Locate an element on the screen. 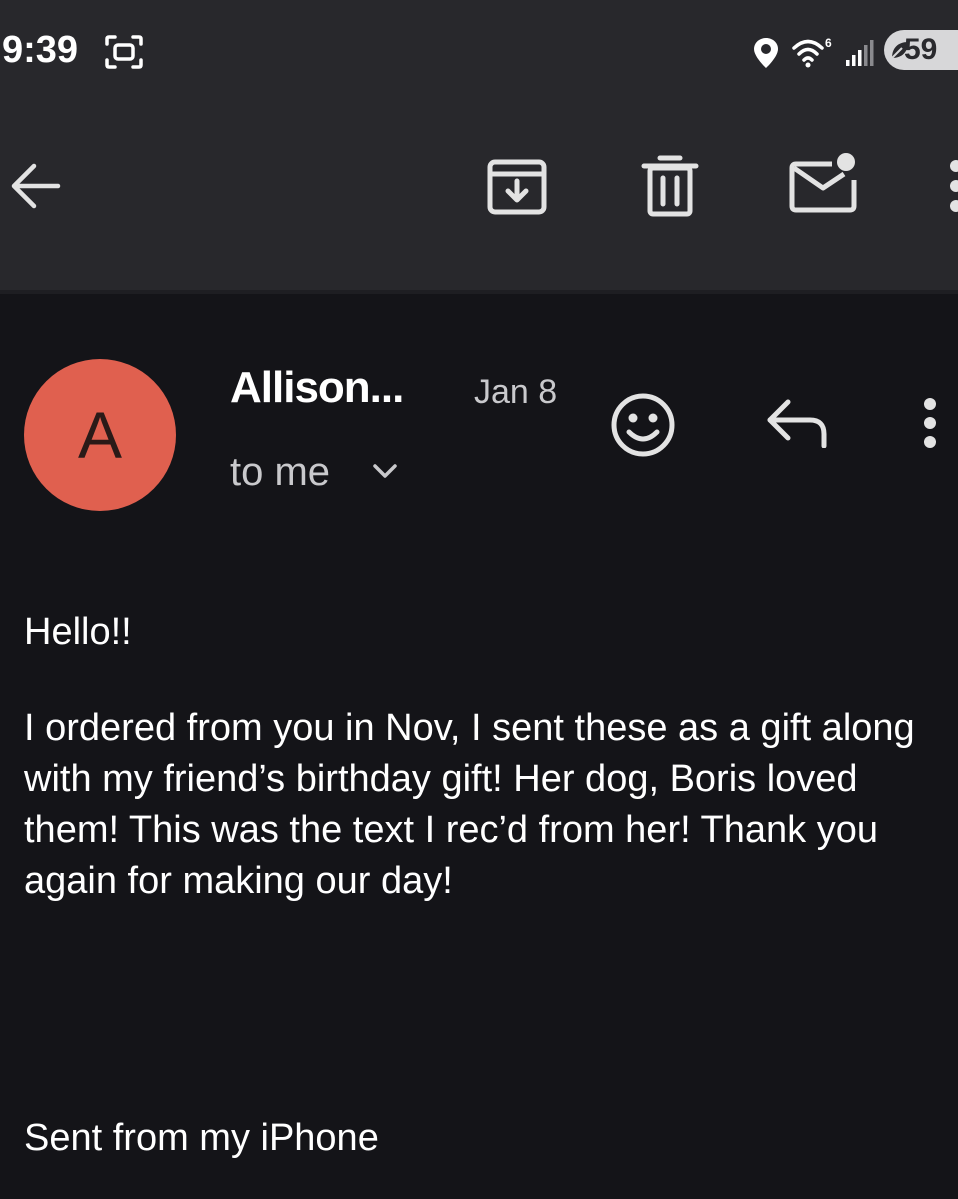 The height and width of the screenshot is (1199, 958). mark-unread-icon is located at coordinates (824, 182).